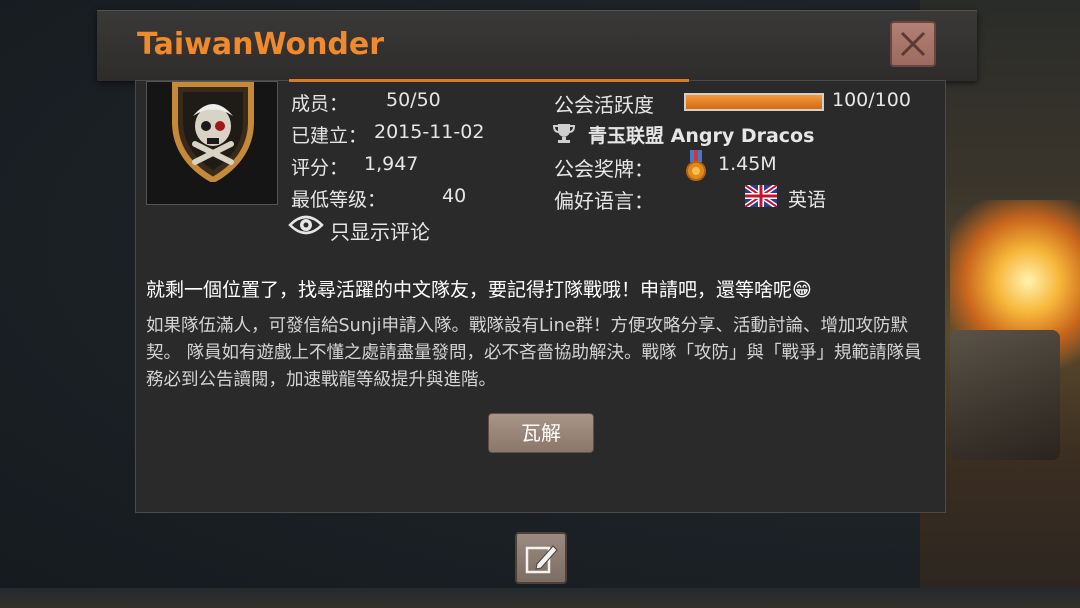 The image size is (1080, 608). Describe the element at coordinates (537, 45) in the screenshot. I see `guild-header: TaiwanWonder` at that location.